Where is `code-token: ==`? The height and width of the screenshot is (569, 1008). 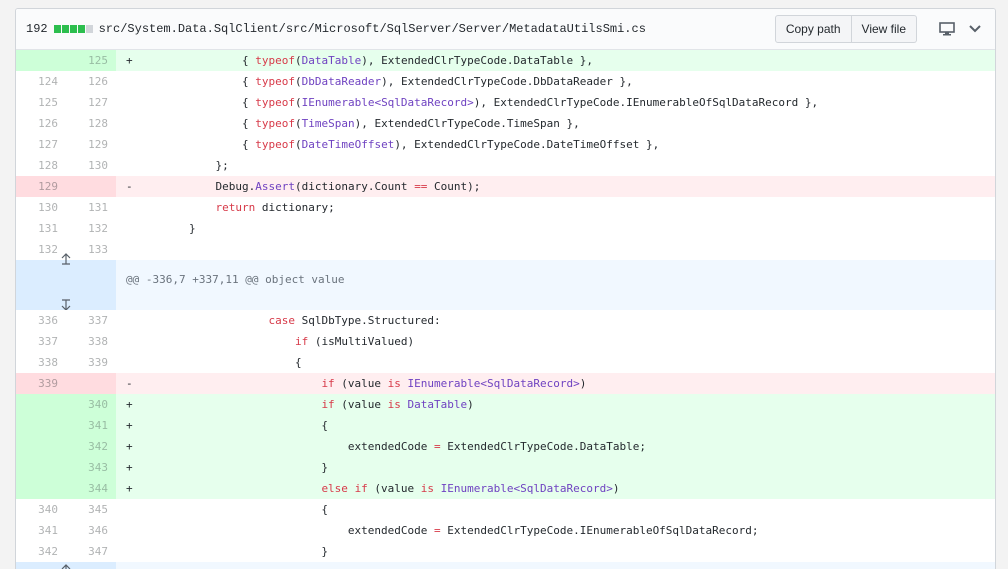 code-token: == is located at coordinates (421, 186).